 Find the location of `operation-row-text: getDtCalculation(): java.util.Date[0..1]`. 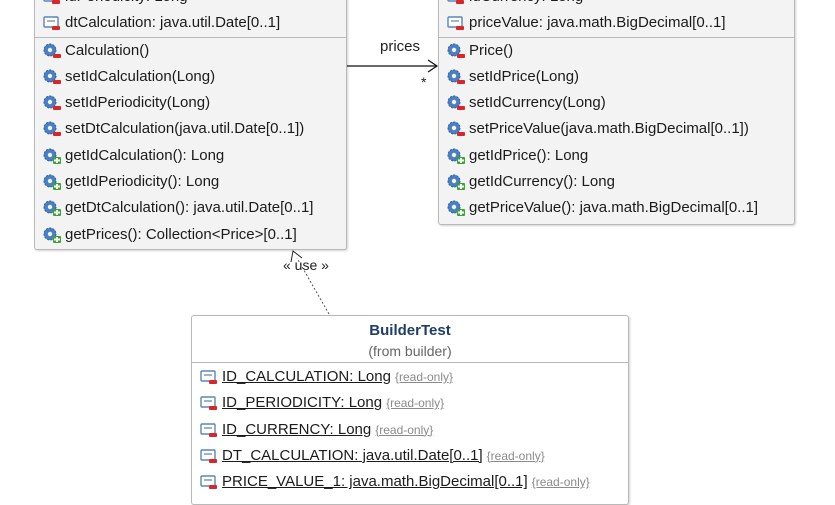

operation-row-text: getDtCalculation(): java.util.Date[0..1] is located at coordinates (189, 208).